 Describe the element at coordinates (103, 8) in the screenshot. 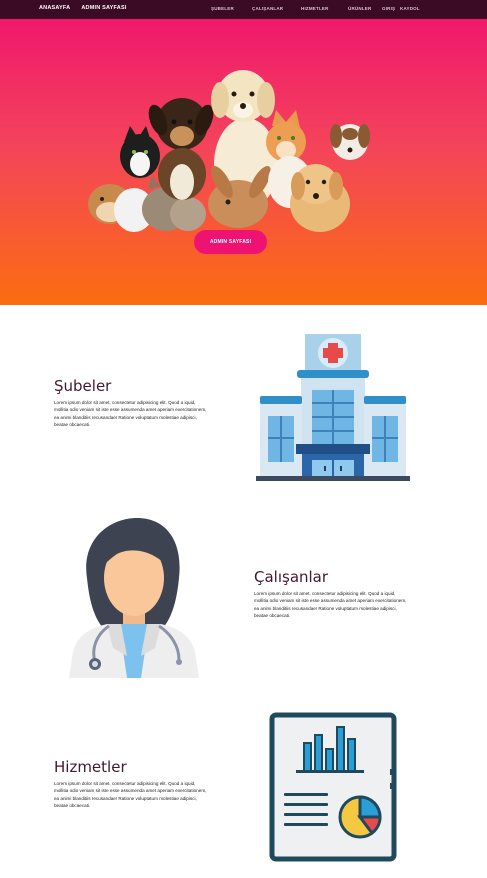

I see `nav-admin-link: ADMIN SAYFASI` at that location.